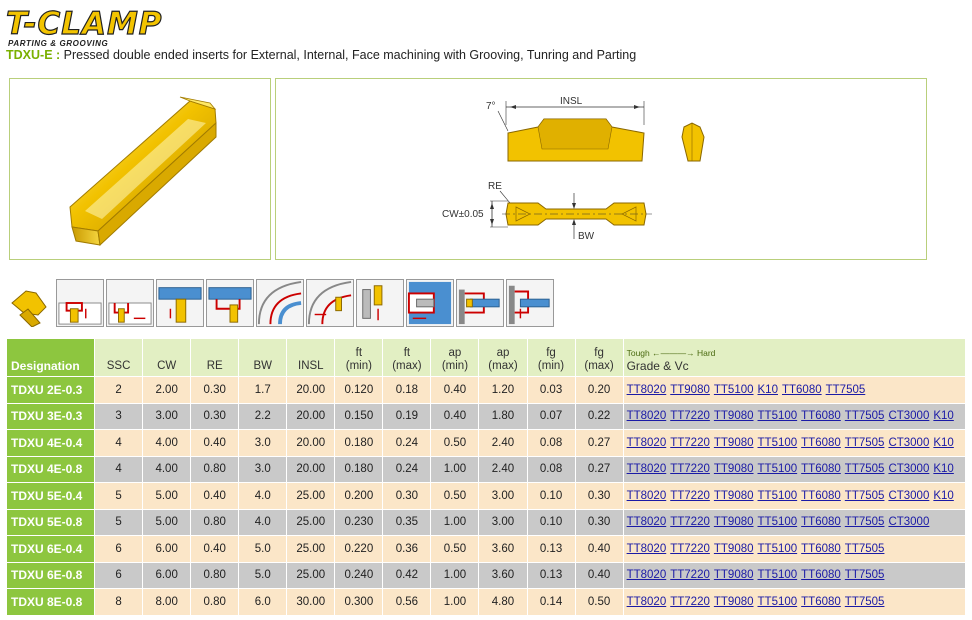  Describe the element at coordinates (455, 443) in the screenshot. I see `cell-ap-min: 0.50` at that location.